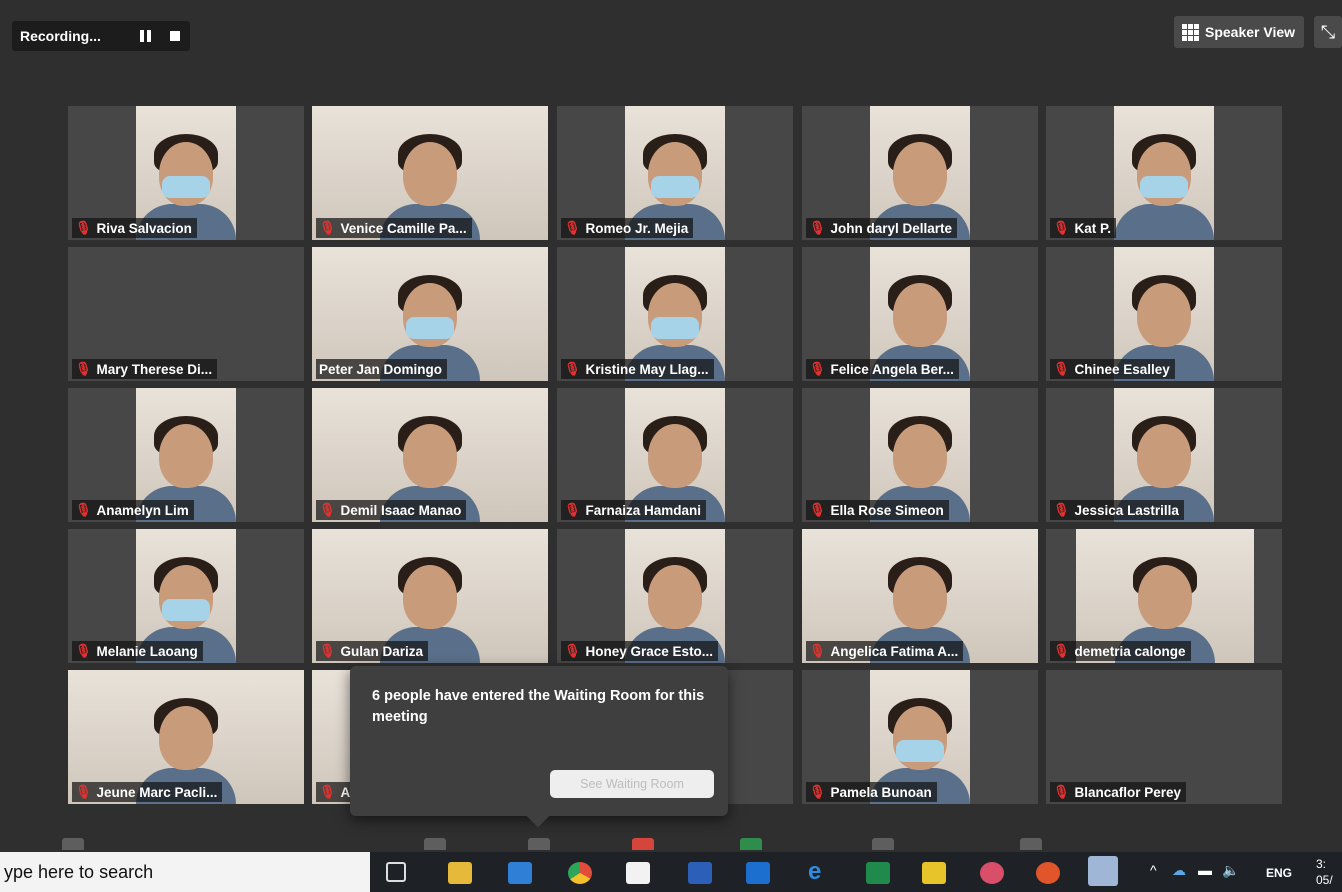  What do you see at coordinates (878, 873) in the screenshot?
I see `excel-icon` at bounding box center [878, 873].